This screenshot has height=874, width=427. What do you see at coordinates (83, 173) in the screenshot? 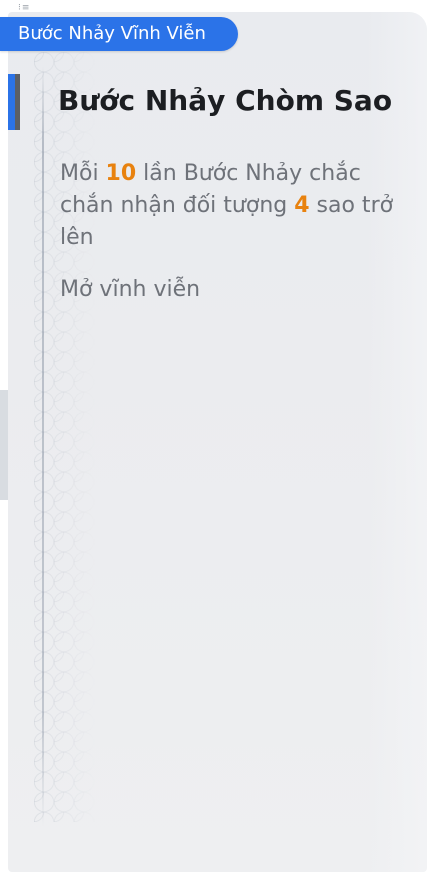
I see `desc-part1: Mỗi` at bounding box center [83, 173].